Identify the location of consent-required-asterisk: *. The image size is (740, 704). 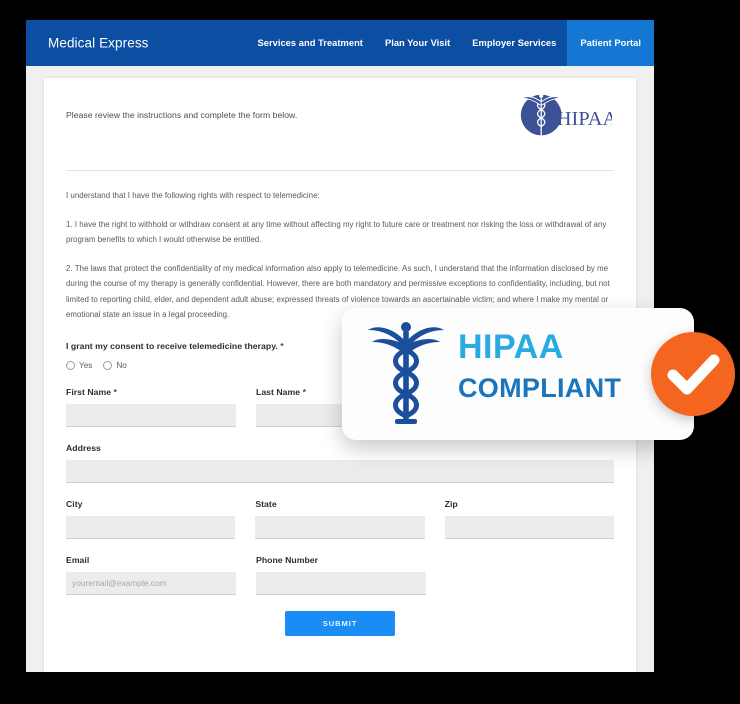
(282, 345).